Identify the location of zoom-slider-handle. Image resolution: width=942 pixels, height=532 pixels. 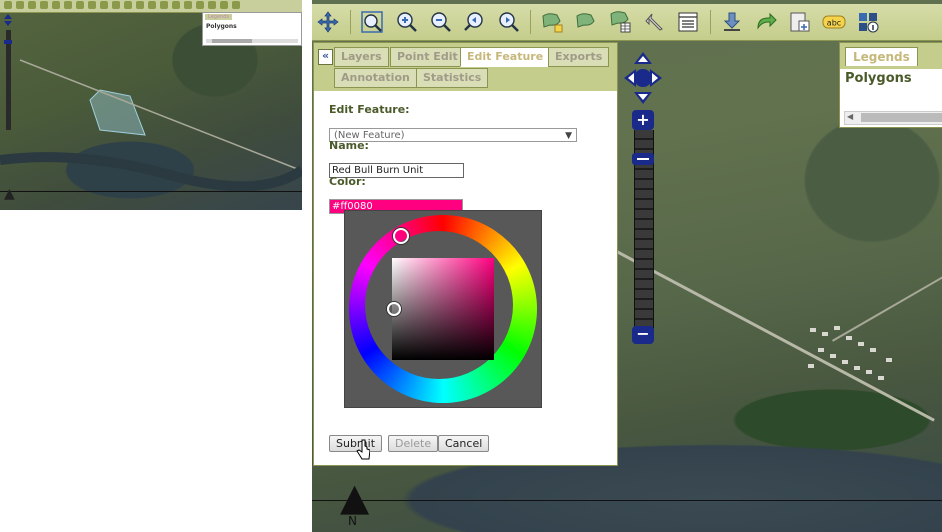
(643, 159).